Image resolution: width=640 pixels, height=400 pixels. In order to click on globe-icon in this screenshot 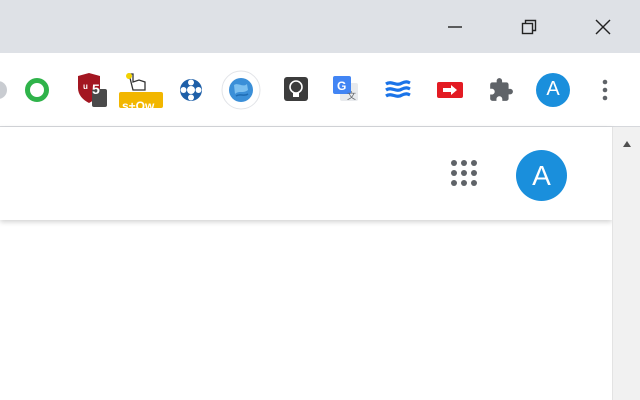, I will do `click(241, 89)`.